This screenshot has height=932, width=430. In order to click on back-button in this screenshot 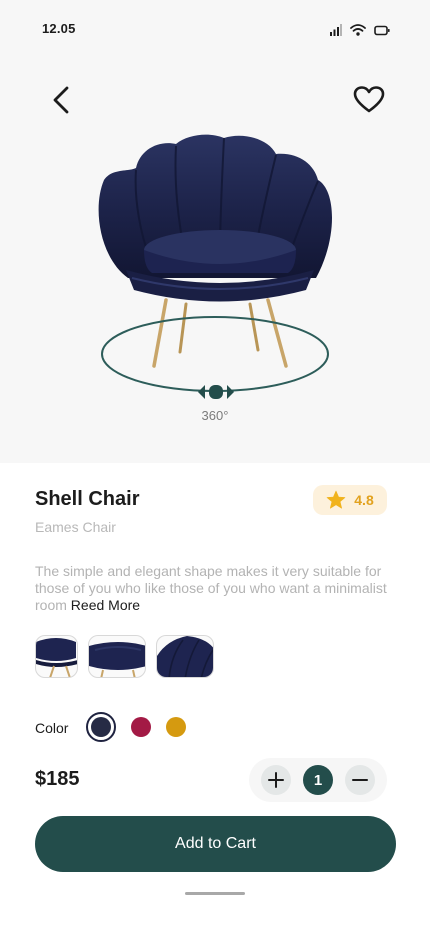, I will do `click(62, 100)`.